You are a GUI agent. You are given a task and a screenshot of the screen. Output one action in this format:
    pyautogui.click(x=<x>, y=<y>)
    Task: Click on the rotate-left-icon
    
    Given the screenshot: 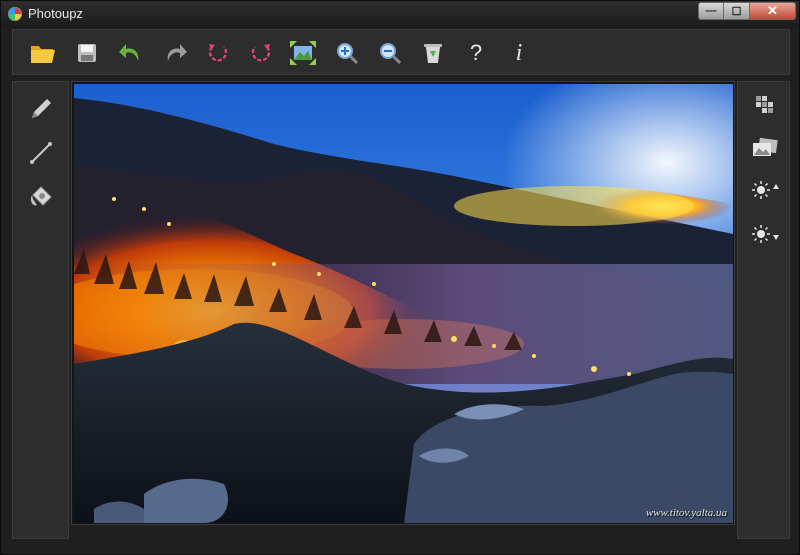 What is the action you would take?
    pyautogui.click(x=218, y=53)
    